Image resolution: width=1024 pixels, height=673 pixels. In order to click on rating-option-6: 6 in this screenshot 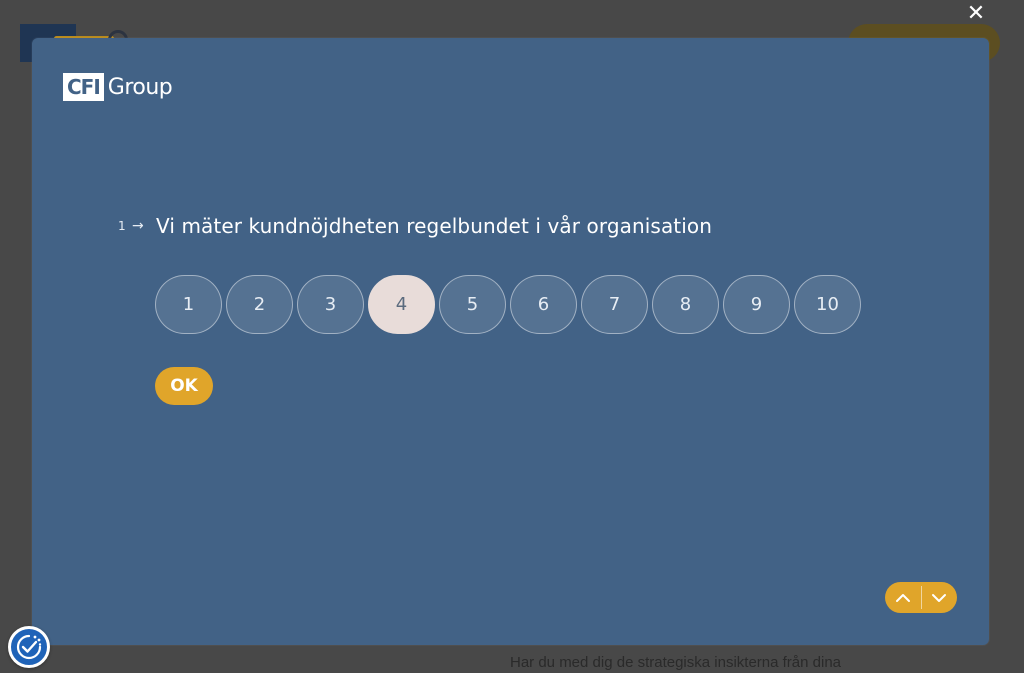, I will do `click(543, 304)`.